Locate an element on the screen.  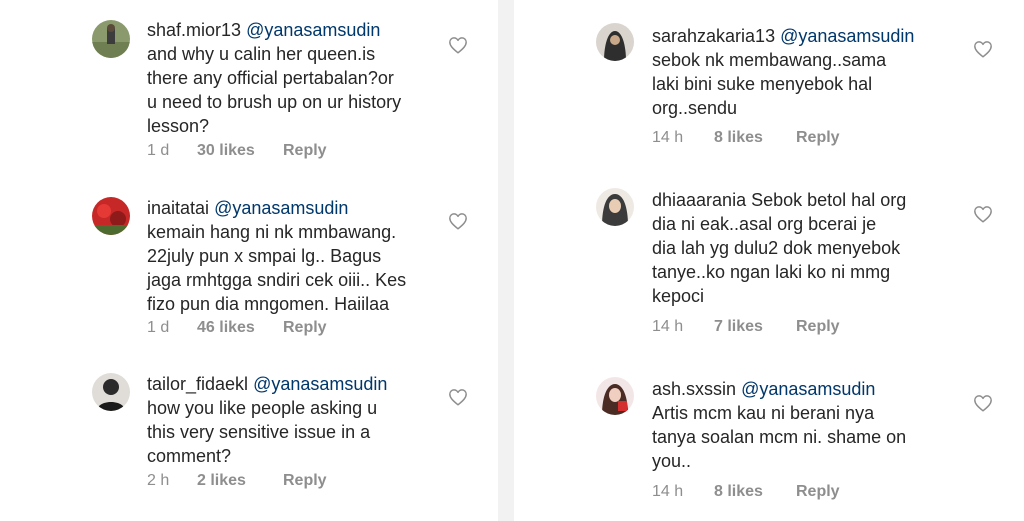
comment-timestamp: 2 h is located at coordinates (158, 480).